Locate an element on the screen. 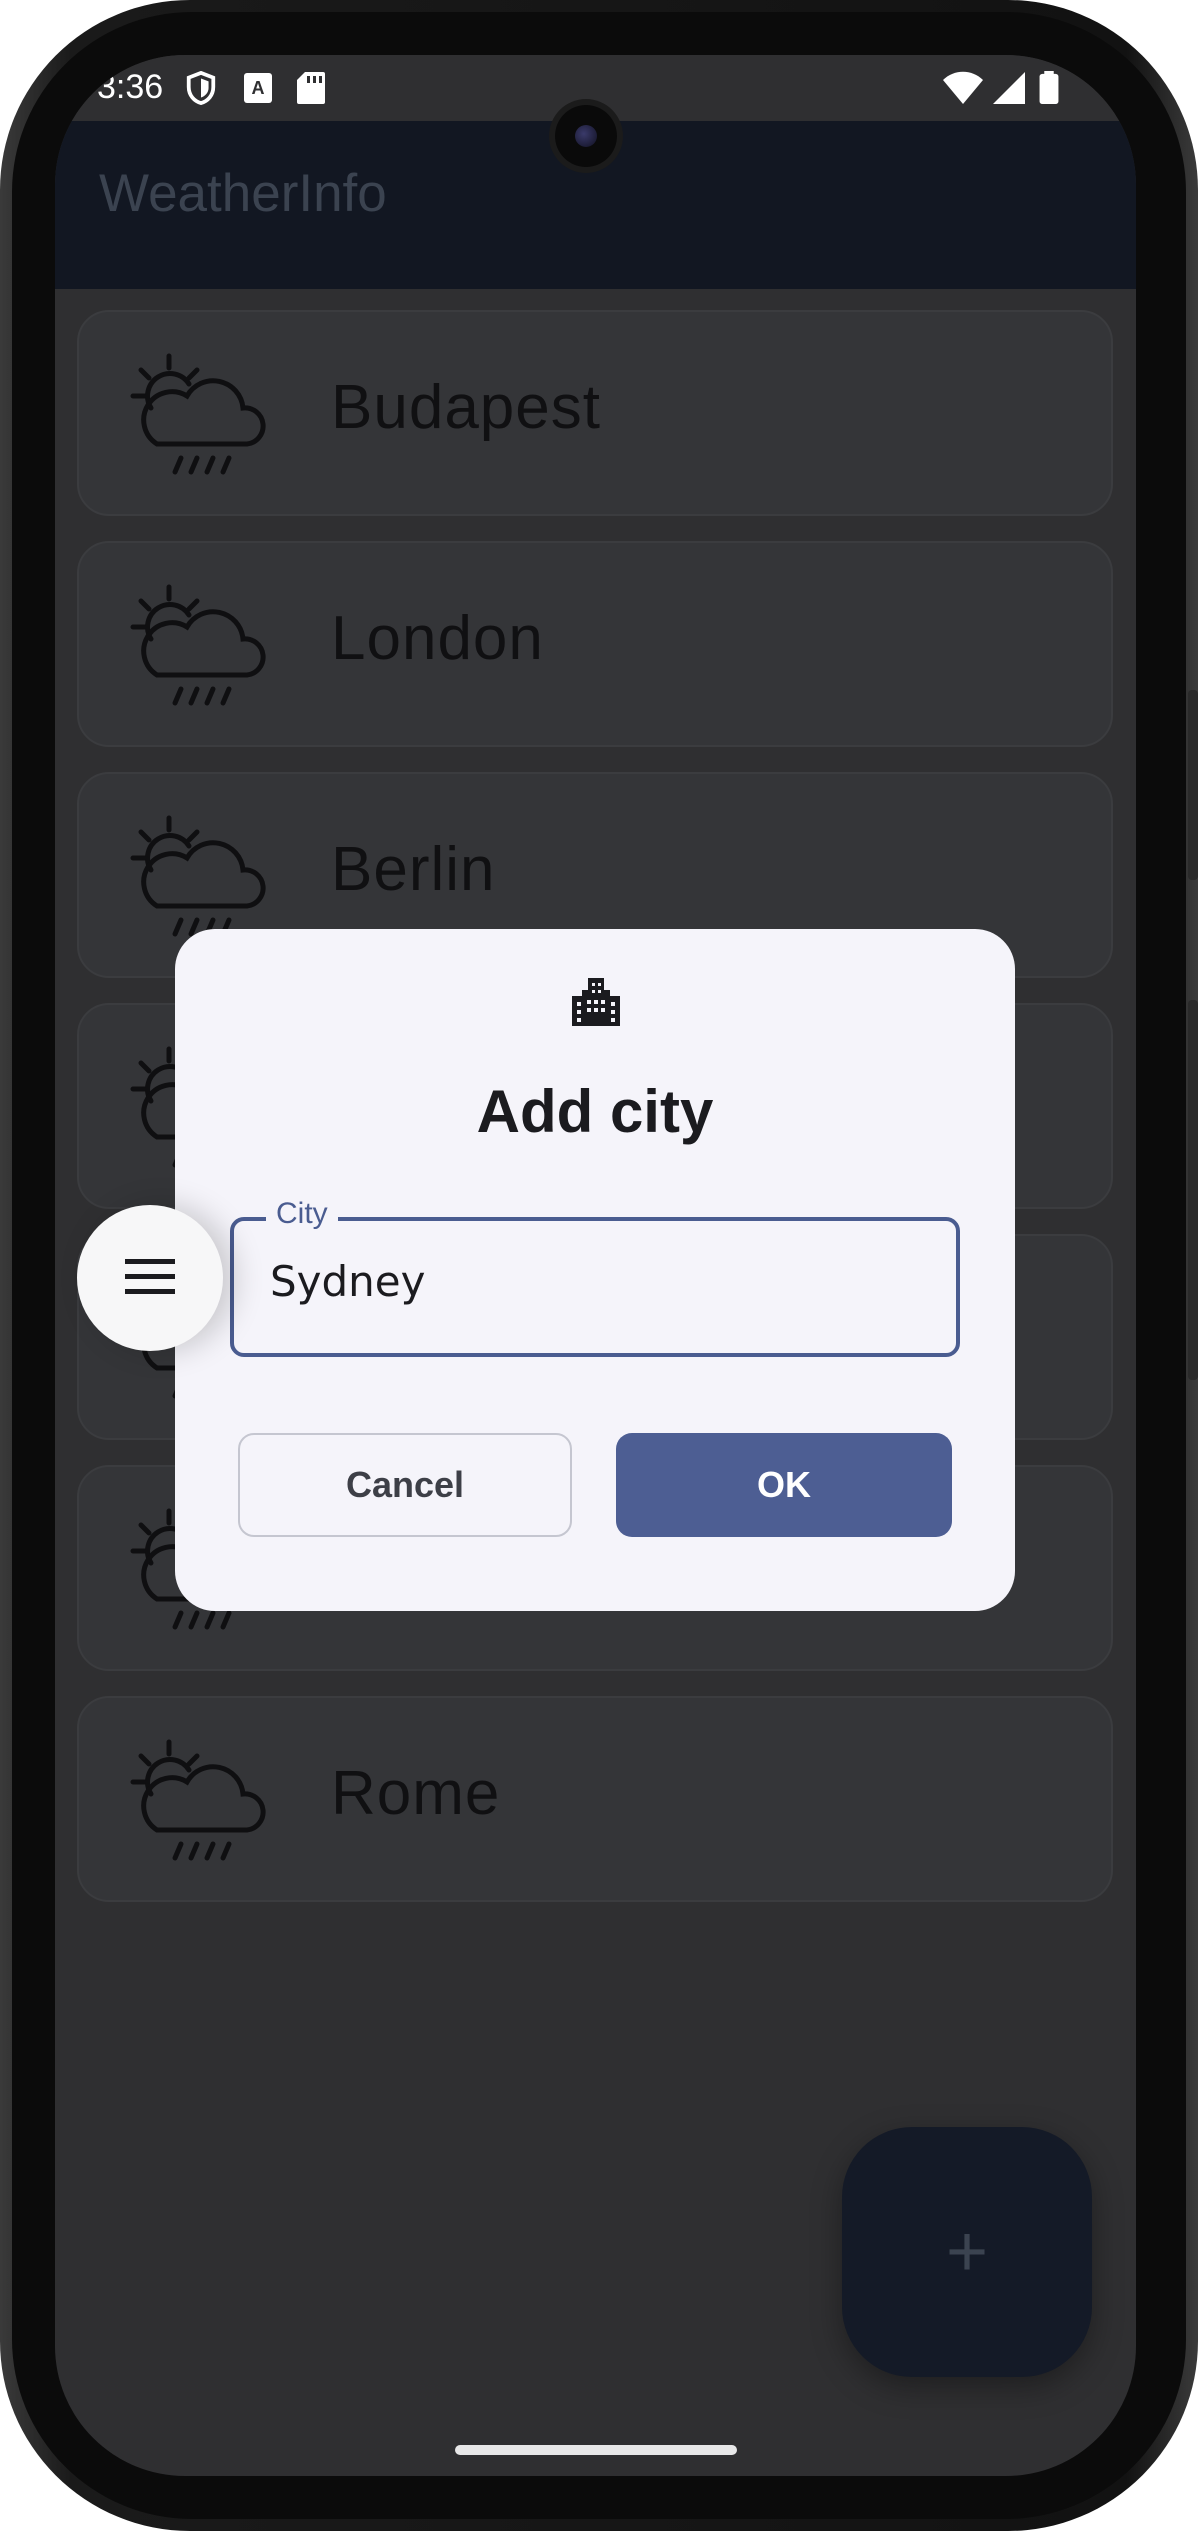 The height and width of the screenshot is (2531, 1198). add-city-fab: + is located at coordinates (967, 2252).